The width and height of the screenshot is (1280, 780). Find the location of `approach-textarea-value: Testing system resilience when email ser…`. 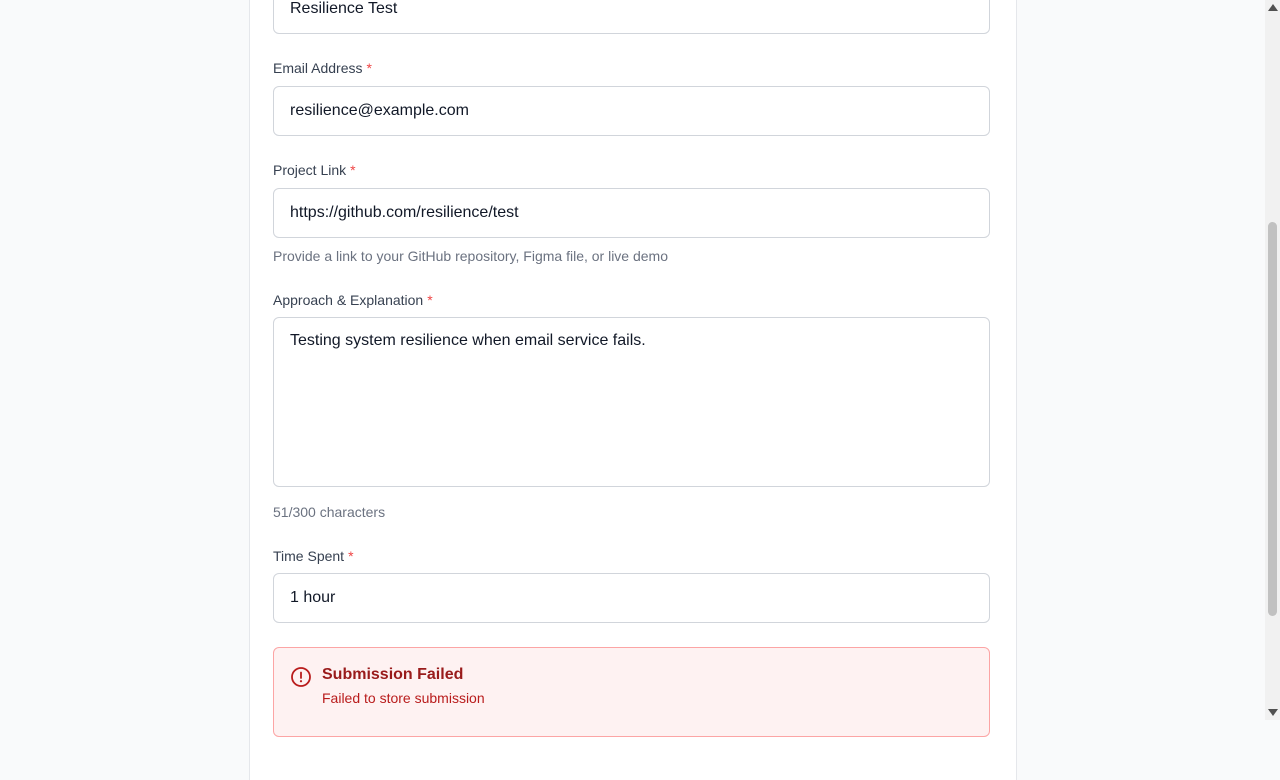

approach-textarea-value: Testing system resilience when email ser… is located at coordinates (468, 340).